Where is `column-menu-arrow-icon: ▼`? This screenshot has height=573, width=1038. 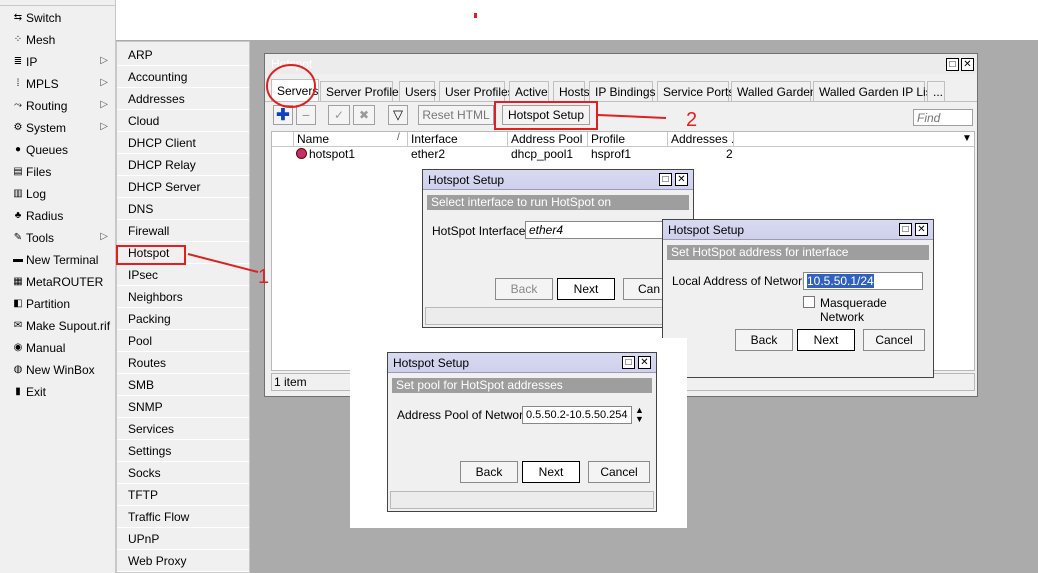
column-menu-arrow-icon: ▼ is located at coordinates (967, 138).